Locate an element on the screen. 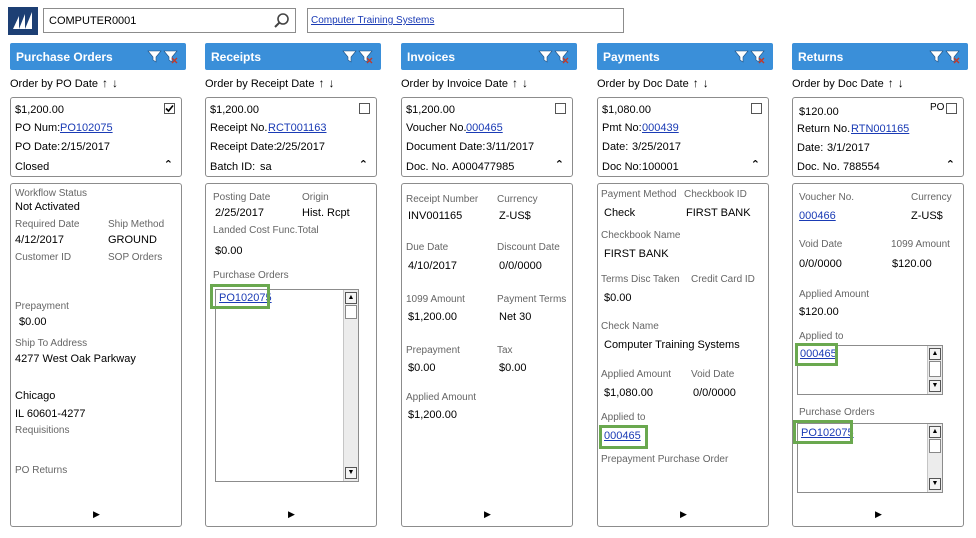  column-header: Receipts is located at coordinates (293, 56).